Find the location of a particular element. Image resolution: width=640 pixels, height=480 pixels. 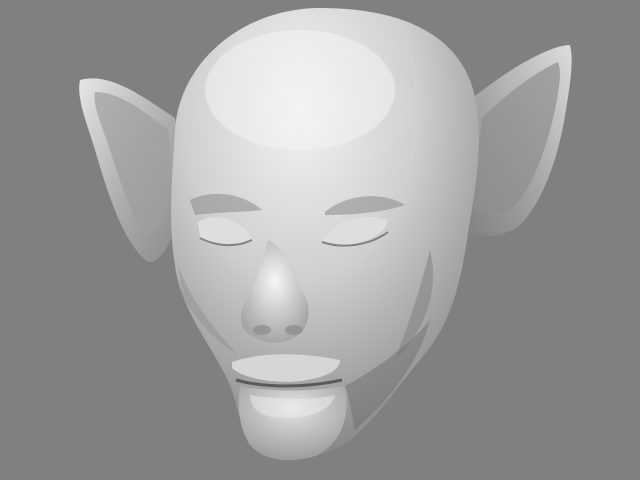

nostril-left is located at coordinates (262, 330).